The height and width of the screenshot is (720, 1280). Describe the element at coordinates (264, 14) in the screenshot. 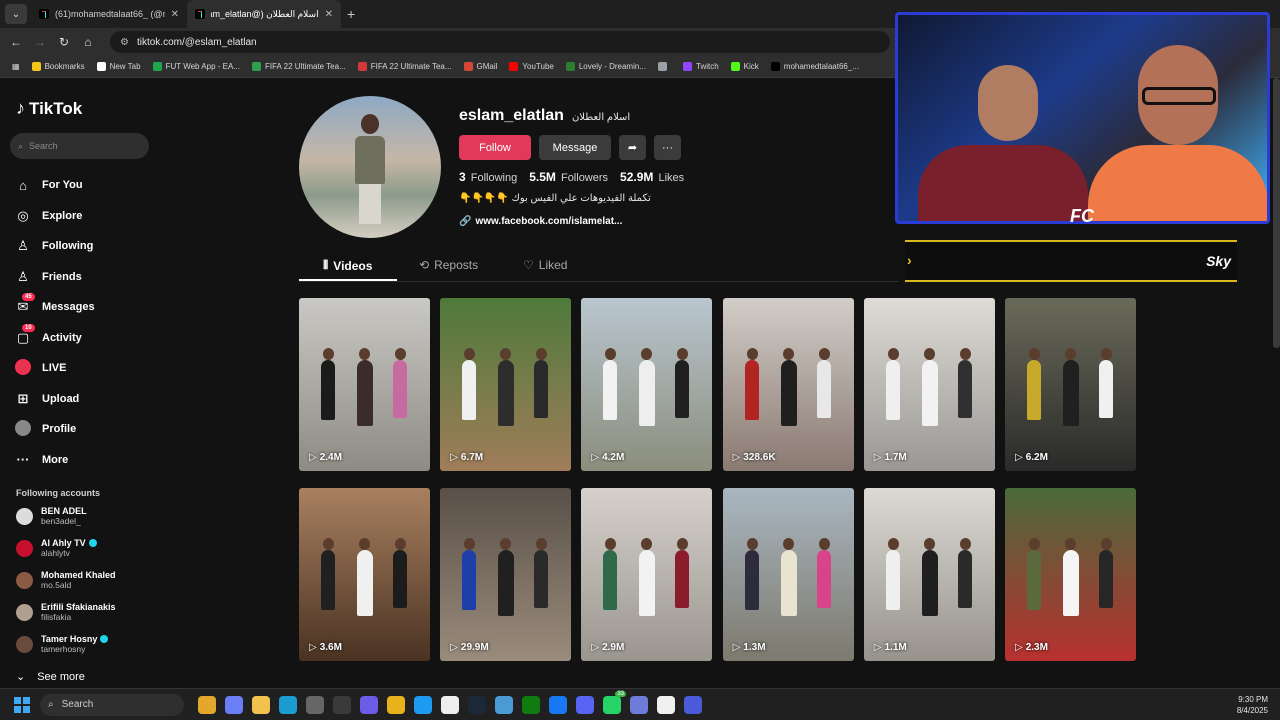

I see `browser-tab-2-active: اسلام العطلان (@eslam_elatlan) (61) ✕` at that location.